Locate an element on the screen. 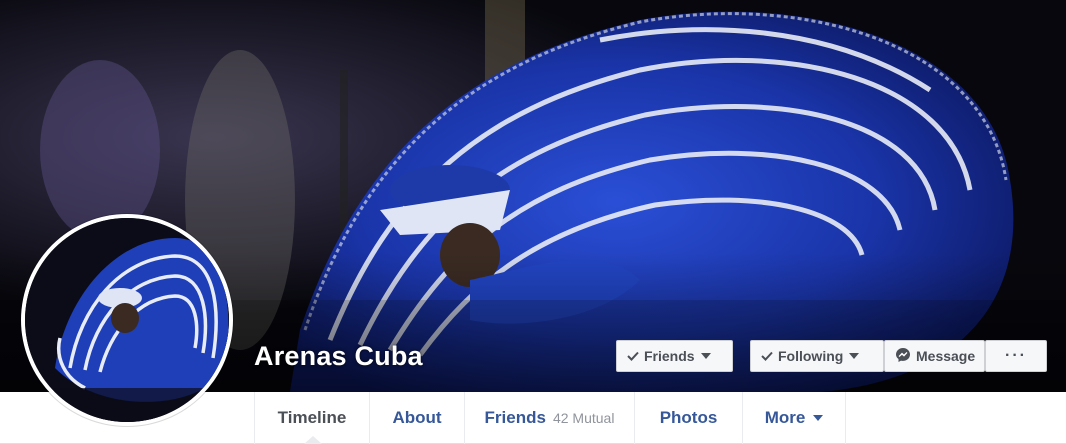 This screenshot has width=1066, height=444. tab-photos-label: Photos is located at coordinates (688, 417).